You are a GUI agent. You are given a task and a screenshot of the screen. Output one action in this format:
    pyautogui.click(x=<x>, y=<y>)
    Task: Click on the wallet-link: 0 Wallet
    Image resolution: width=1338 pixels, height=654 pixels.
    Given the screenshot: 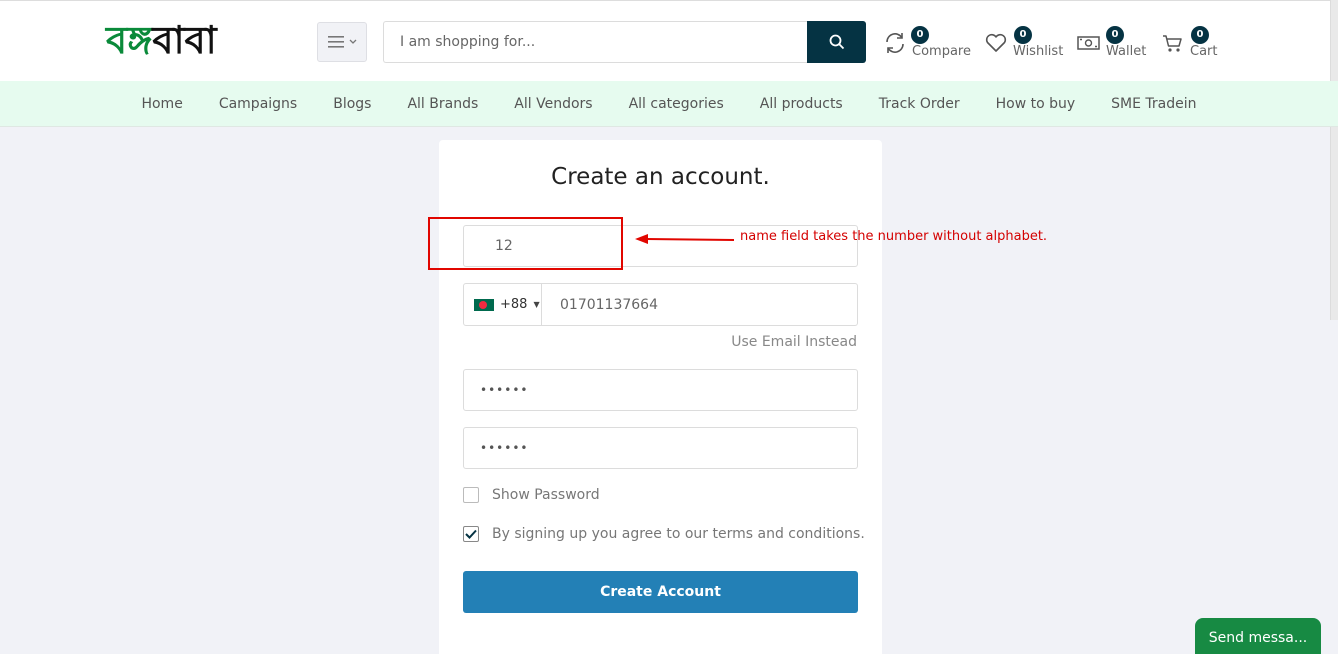 What is the action you would take?
    pyautogui.click(x=1111, y=46)
    